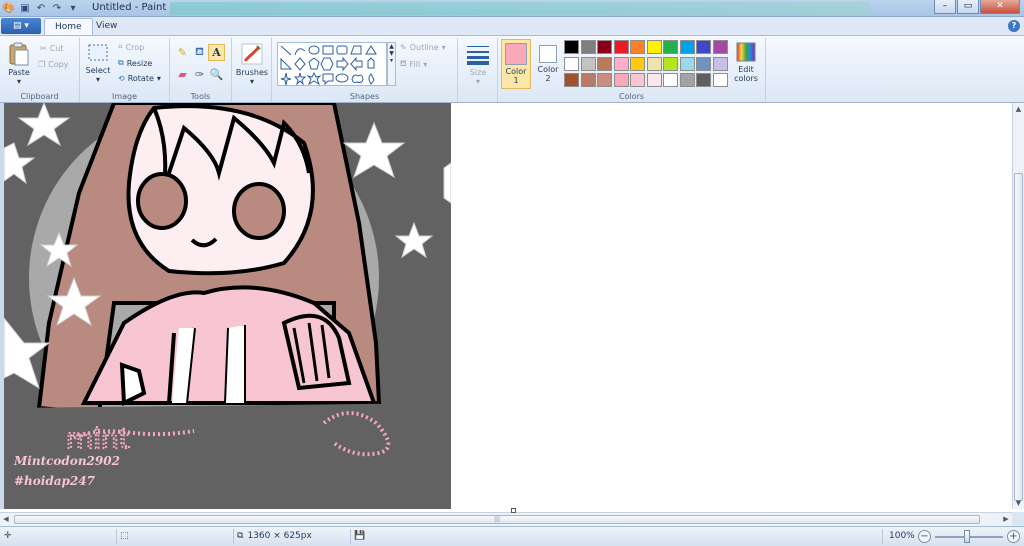  What do you see at coordinates (9, 9) in the screenshot?
I see `paint-app-icon: 🎨` at bounding box center [9, 9].